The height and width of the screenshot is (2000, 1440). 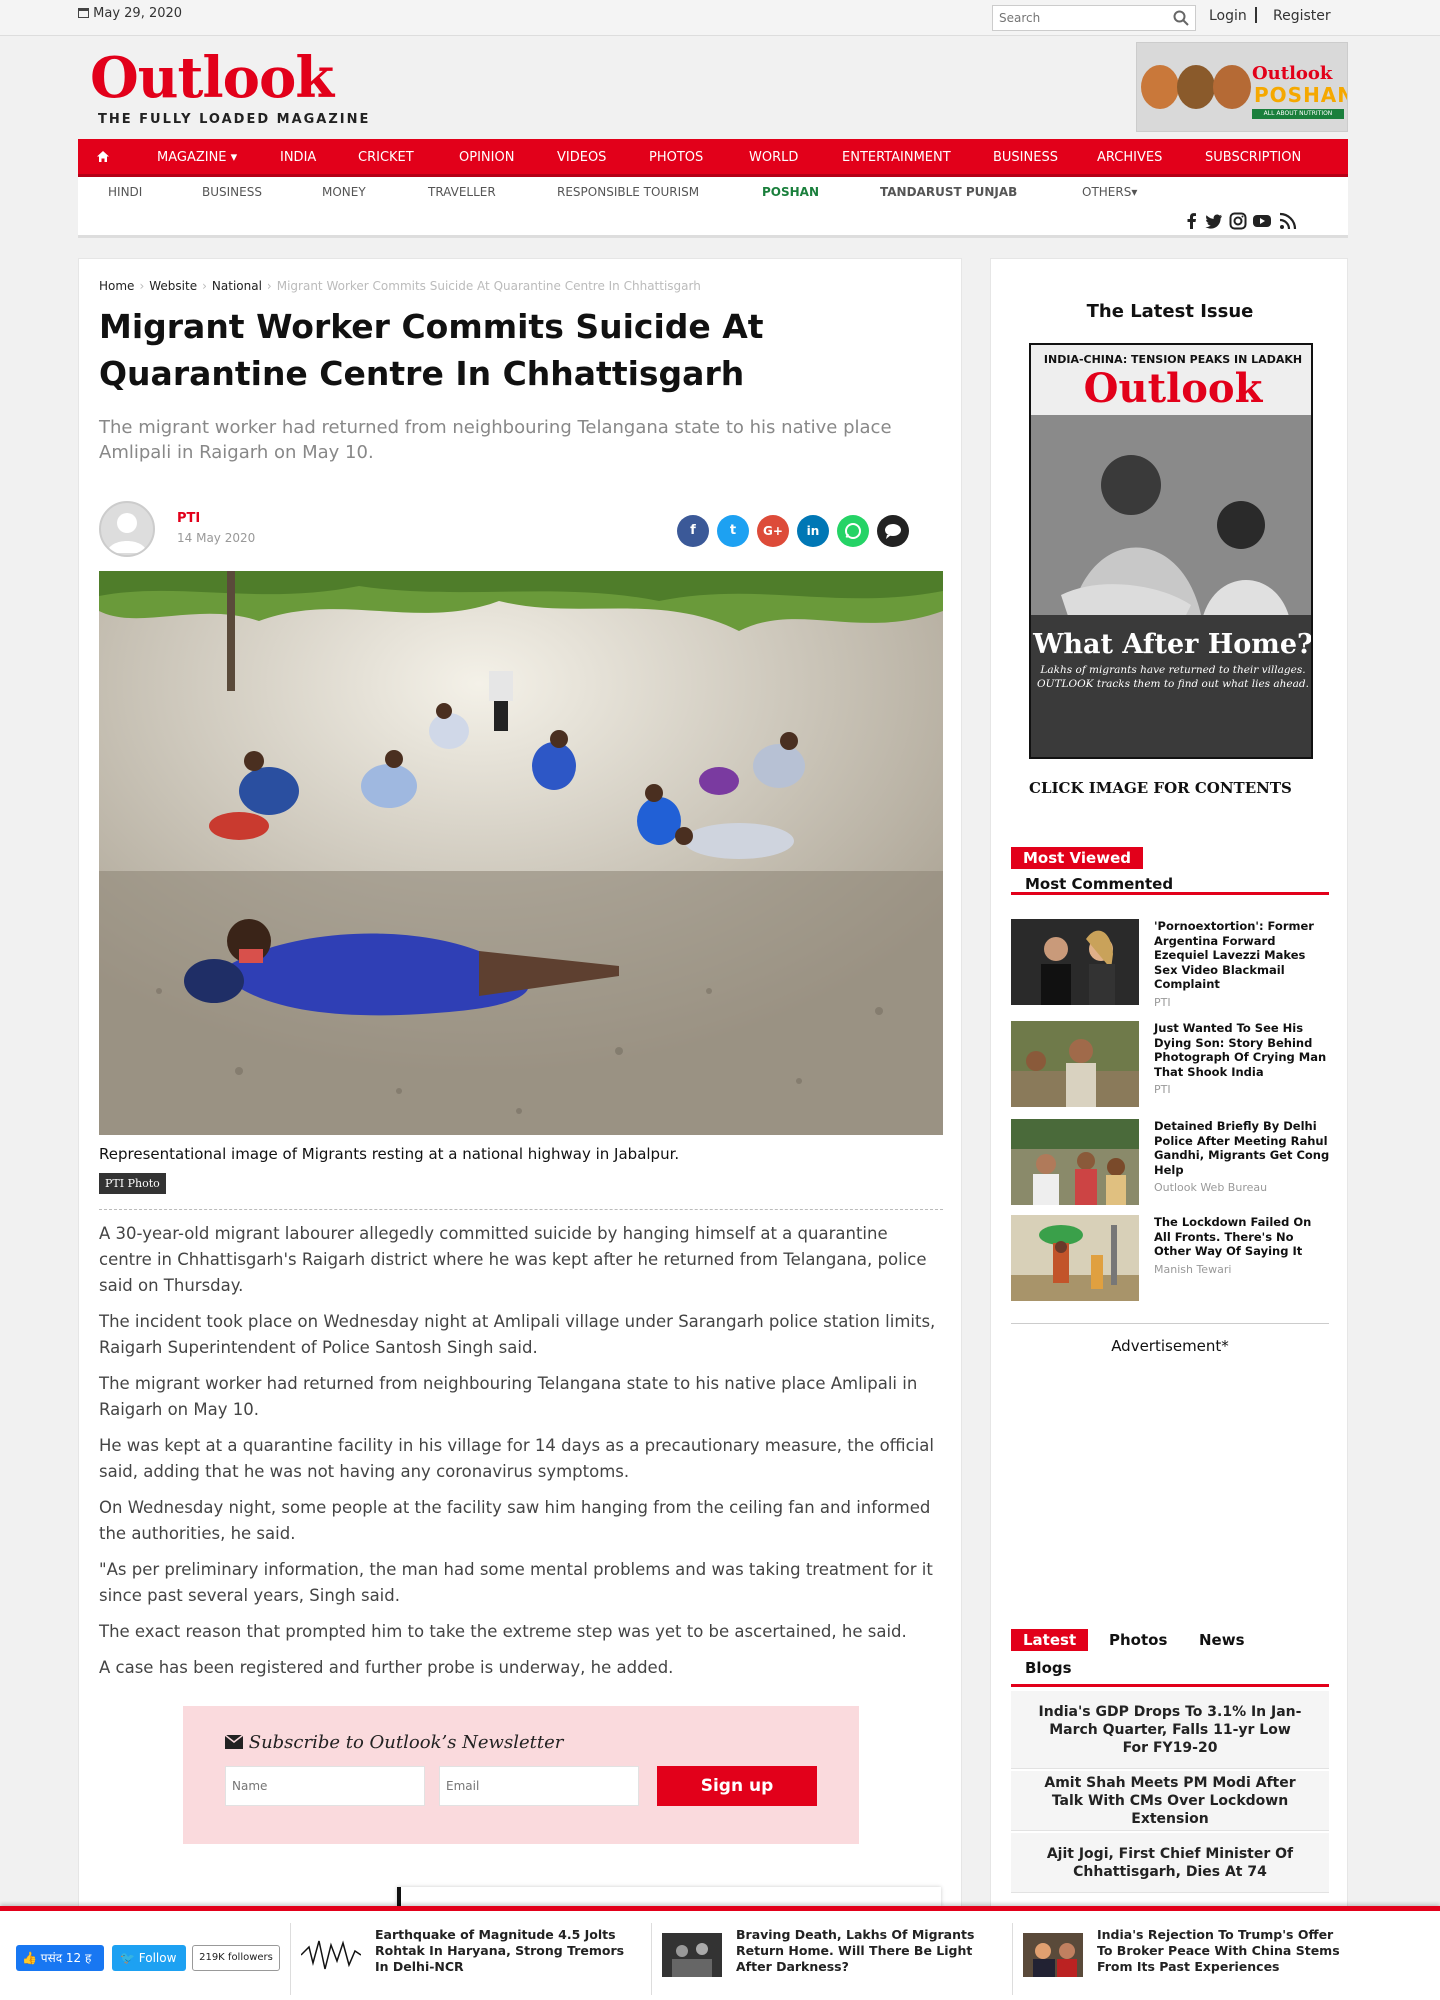 I want to click on top-bar: May 29, 2020 Login Register, so click(x=720, y=18).